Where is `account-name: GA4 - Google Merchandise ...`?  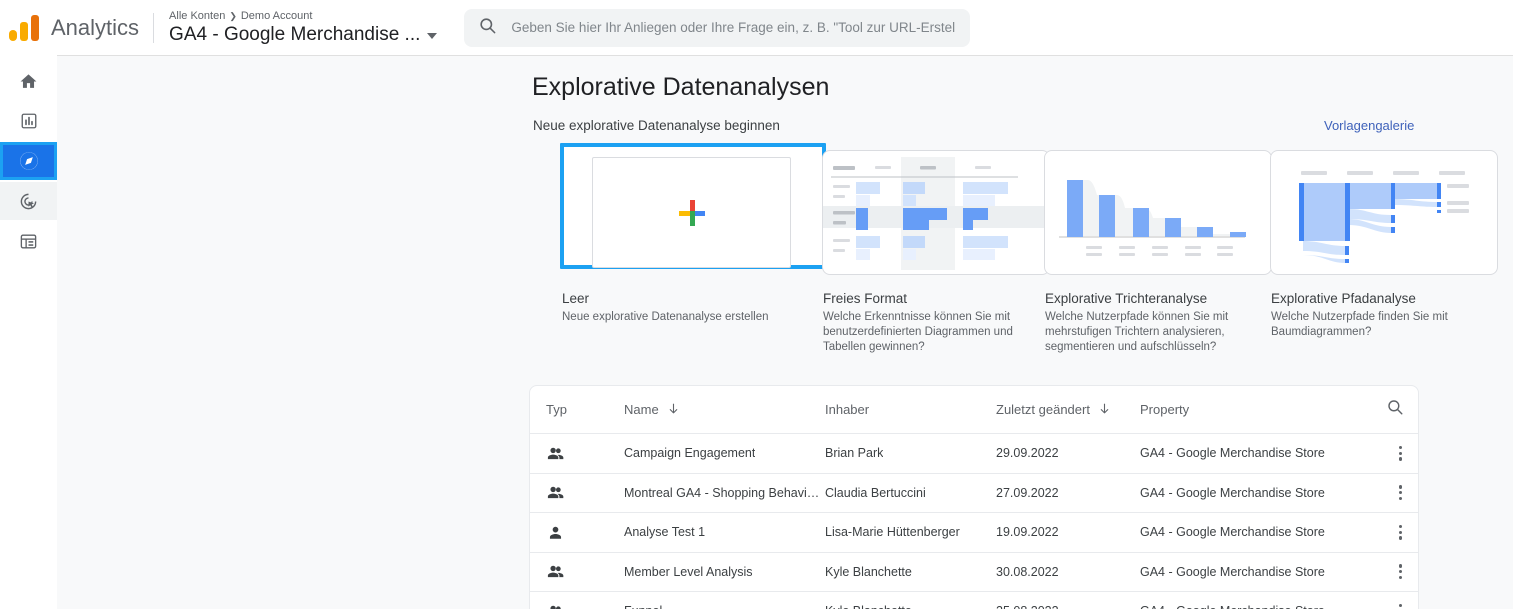
account-name: GA4 - Google Merchandise ... is located at coordinates (295, 34).